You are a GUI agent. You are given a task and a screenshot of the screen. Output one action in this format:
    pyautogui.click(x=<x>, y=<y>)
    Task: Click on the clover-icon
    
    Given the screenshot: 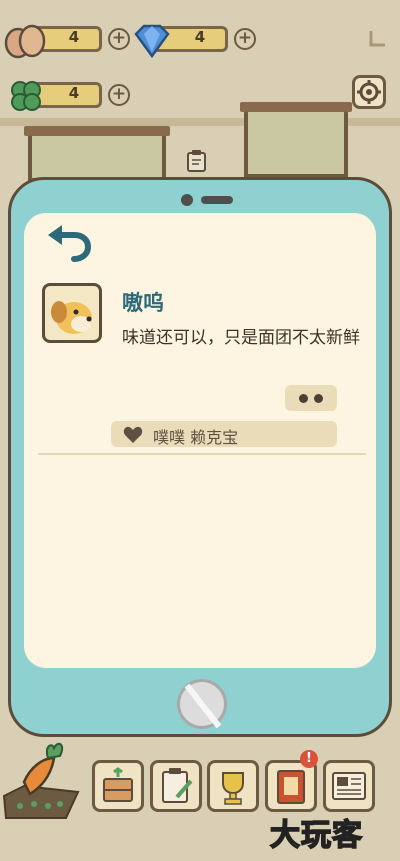 What is the action you would take?
    pyautogui.click(x=26, y=96)
    